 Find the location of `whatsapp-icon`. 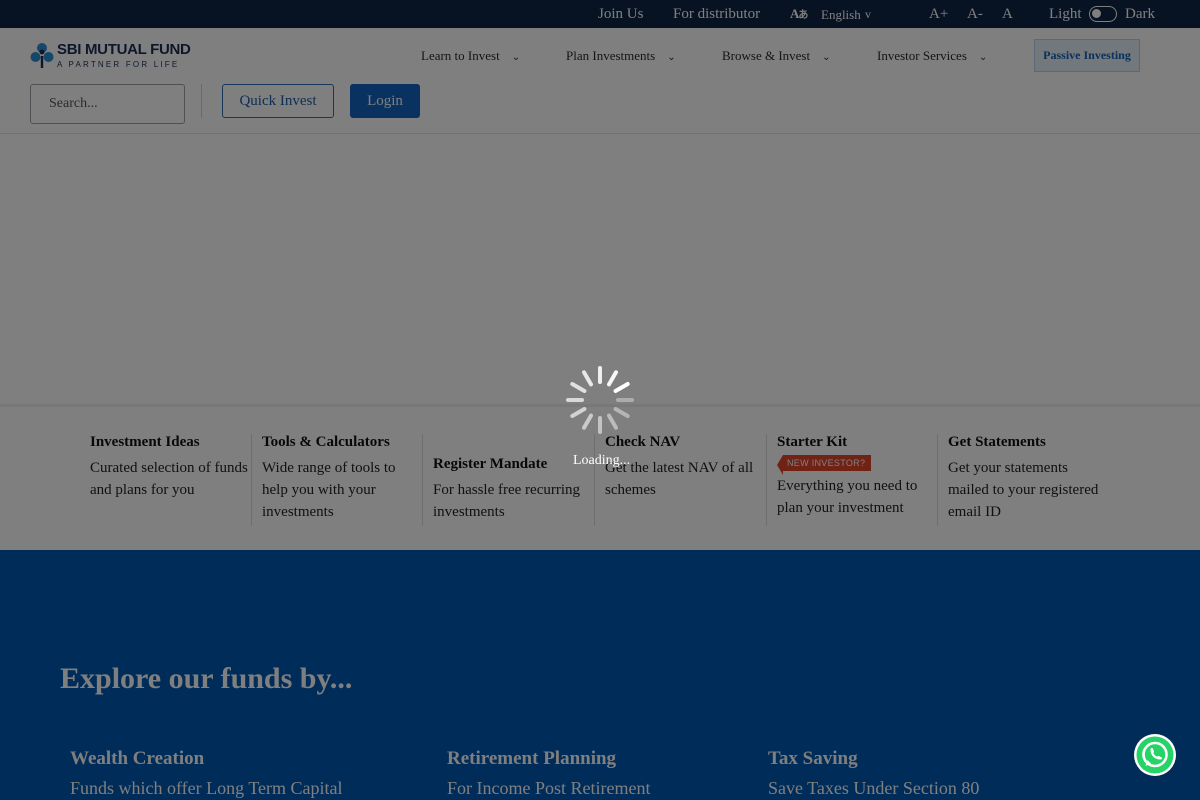

whatsapp-icon is located at coordinates (1155, 755).